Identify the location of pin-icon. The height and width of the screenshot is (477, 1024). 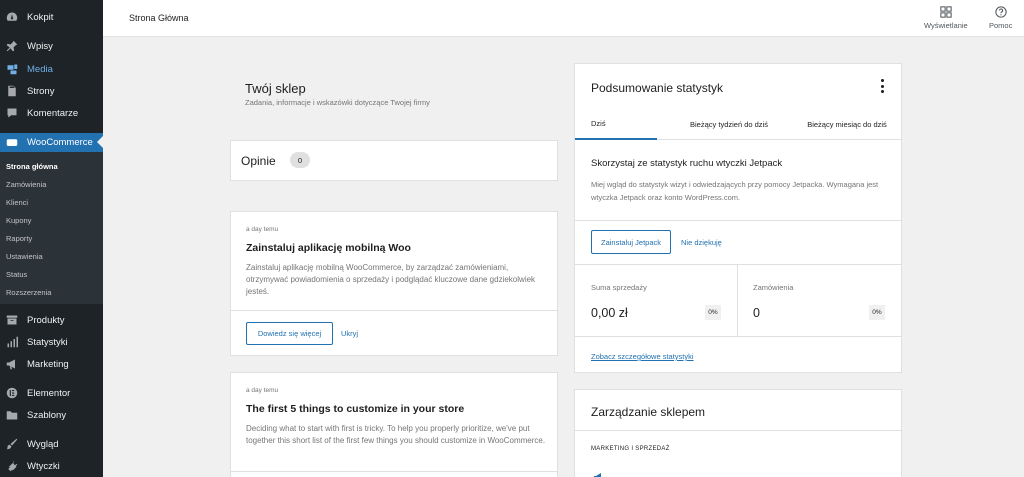
(12, 46).